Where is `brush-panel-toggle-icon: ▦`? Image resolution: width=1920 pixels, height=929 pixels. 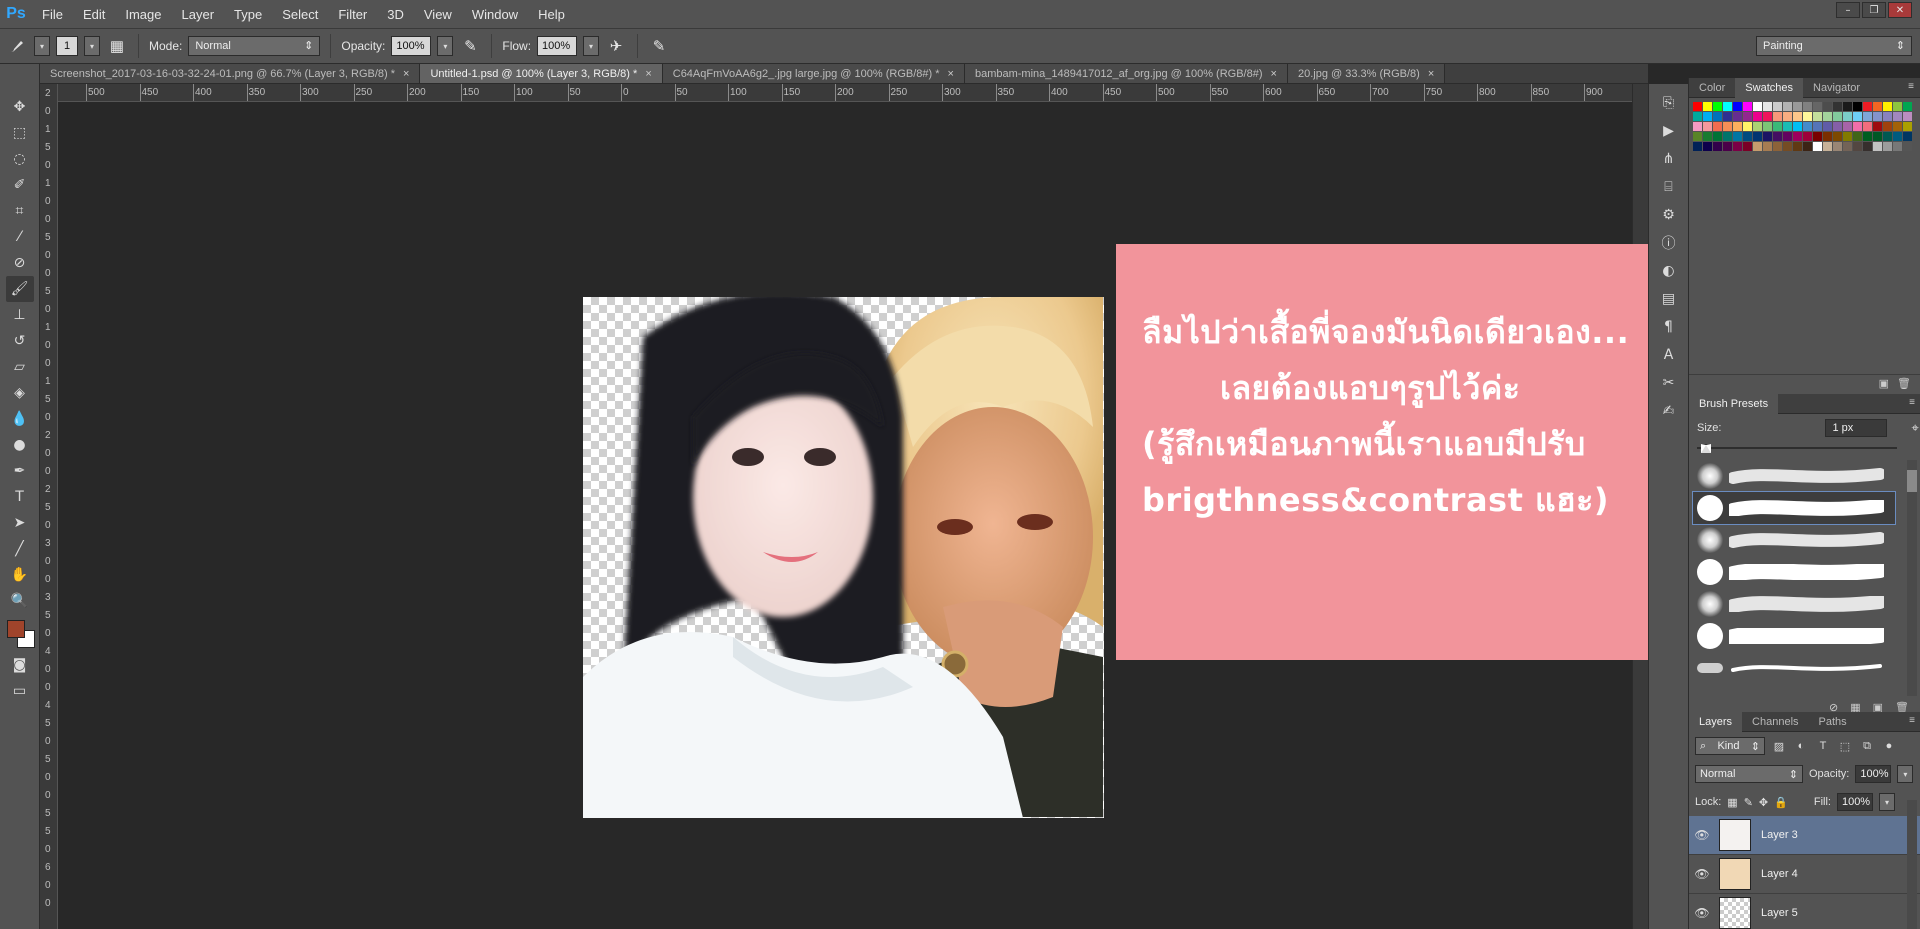 brush-panel-toggle-icon: ▦ is located at coordinates (117, 46).